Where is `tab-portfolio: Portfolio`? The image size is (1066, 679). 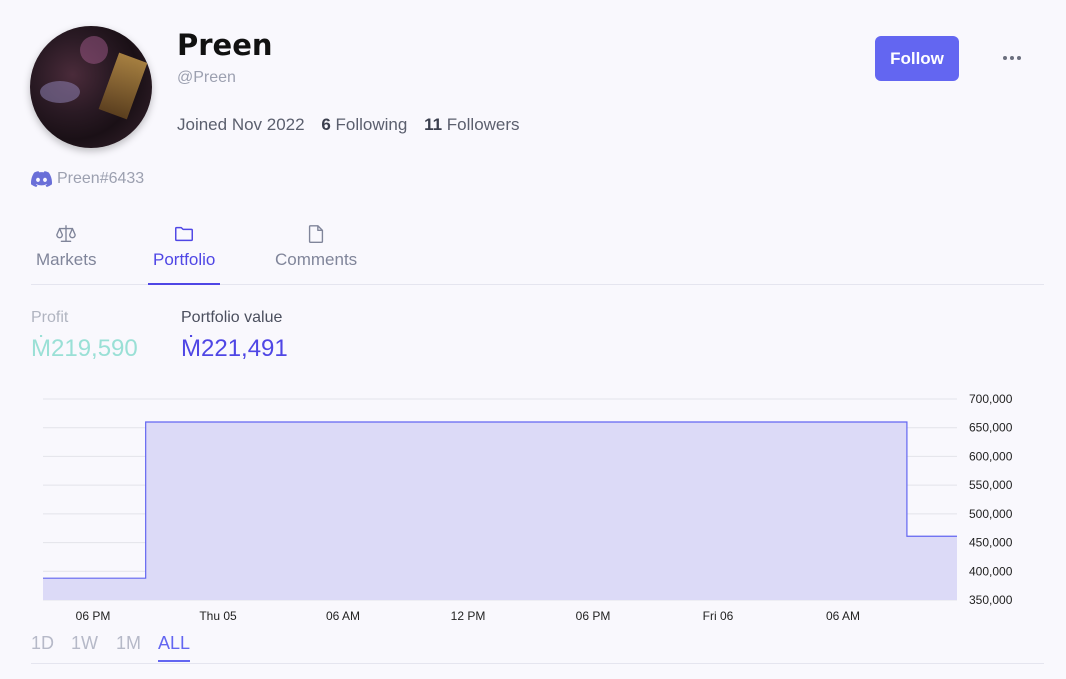
tab-portfolio: Portfolio is located at coordinates (184, 253).